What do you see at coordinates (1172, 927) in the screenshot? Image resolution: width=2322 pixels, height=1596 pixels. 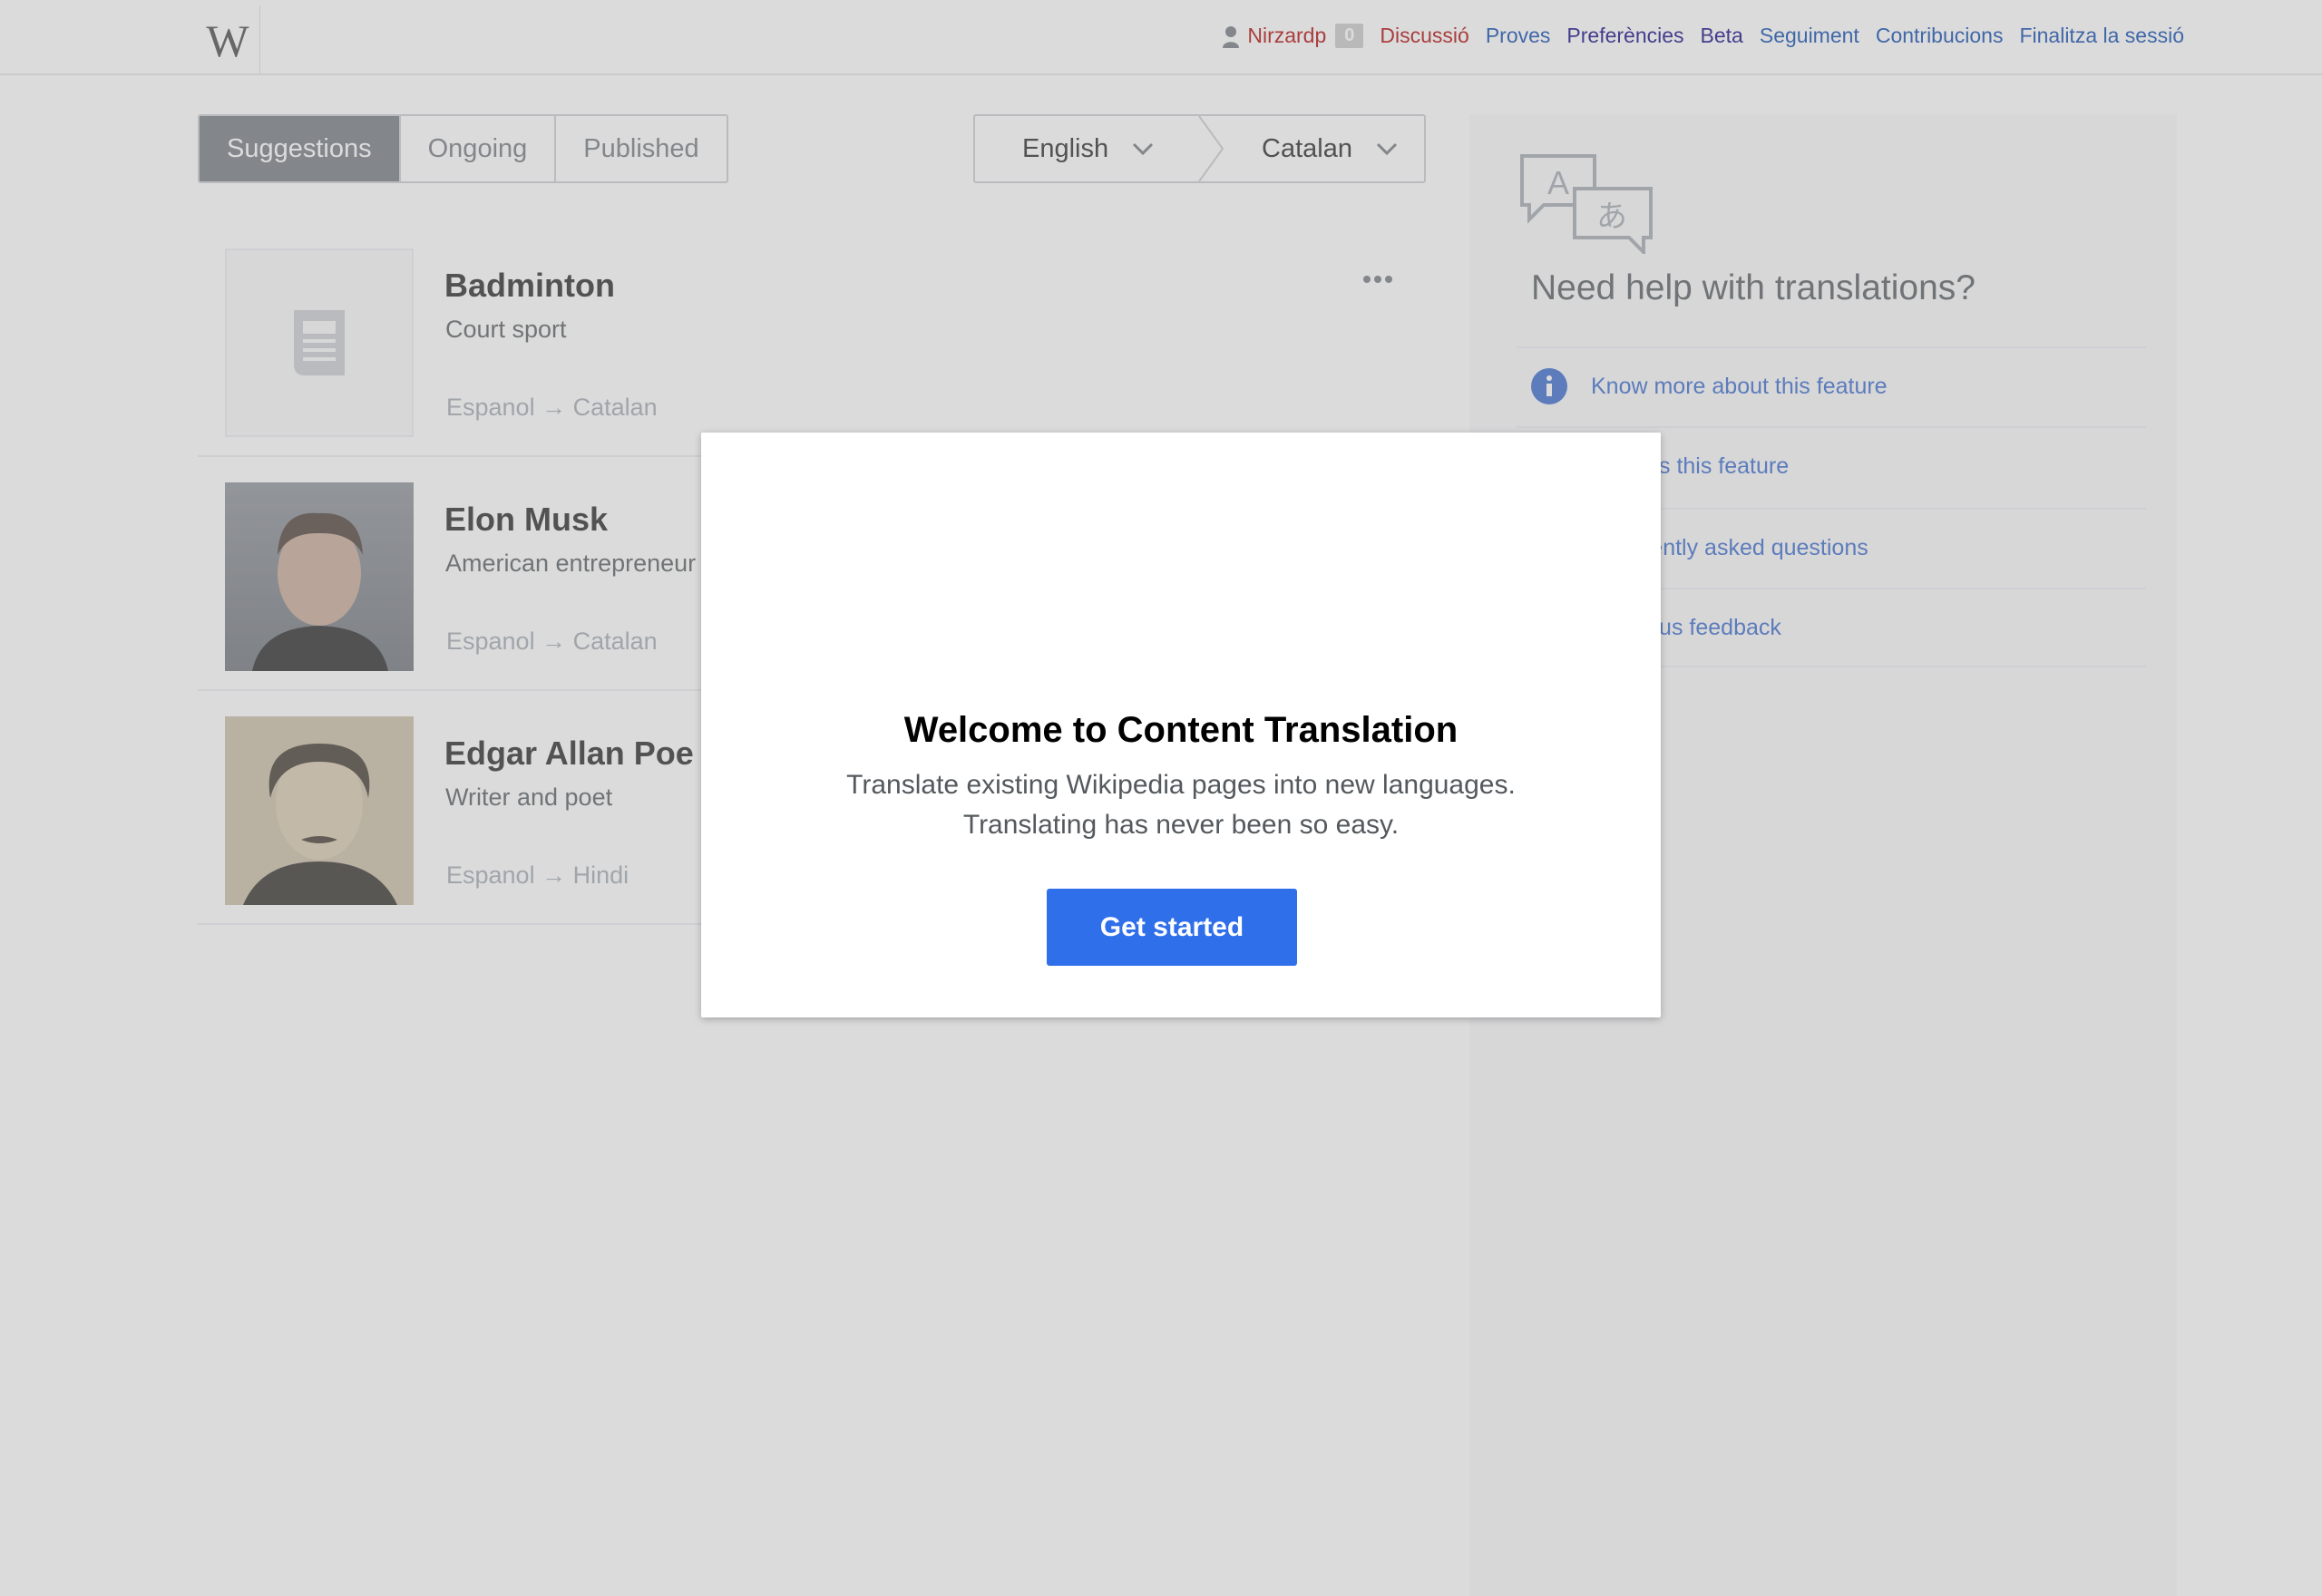 I see `get-started-button: Get started` at bounding box center [1172, 927].